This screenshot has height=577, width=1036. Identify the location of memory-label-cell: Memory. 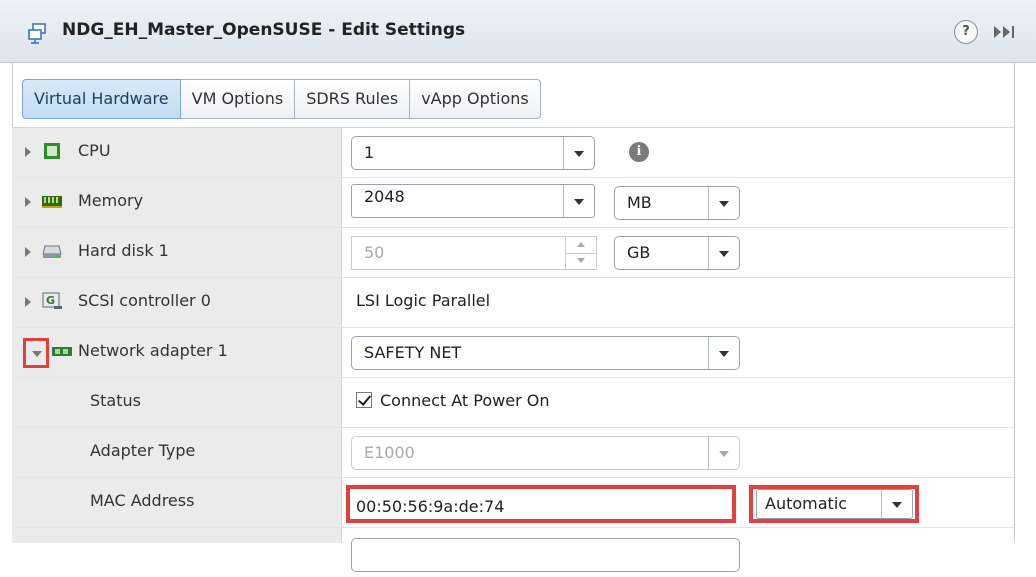
(176, 202).